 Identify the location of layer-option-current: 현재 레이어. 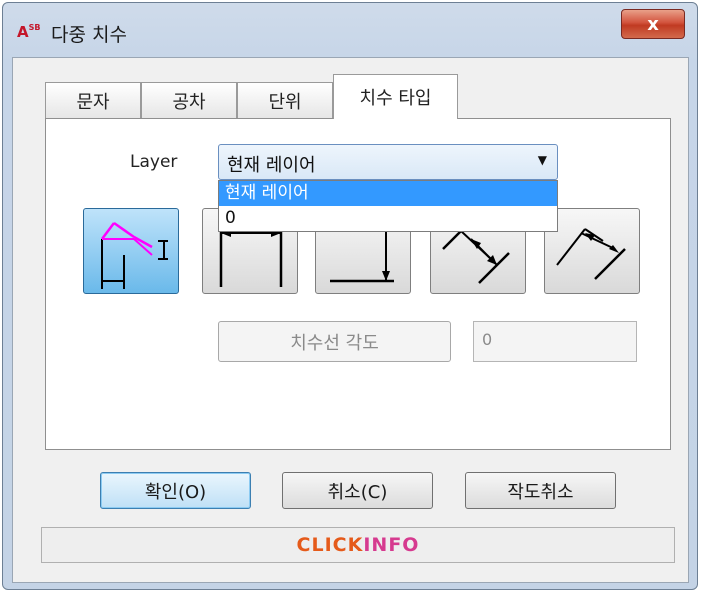
(388, 193).